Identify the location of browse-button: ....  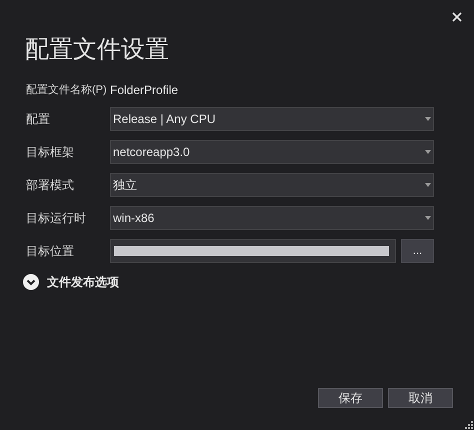
(417, 251).